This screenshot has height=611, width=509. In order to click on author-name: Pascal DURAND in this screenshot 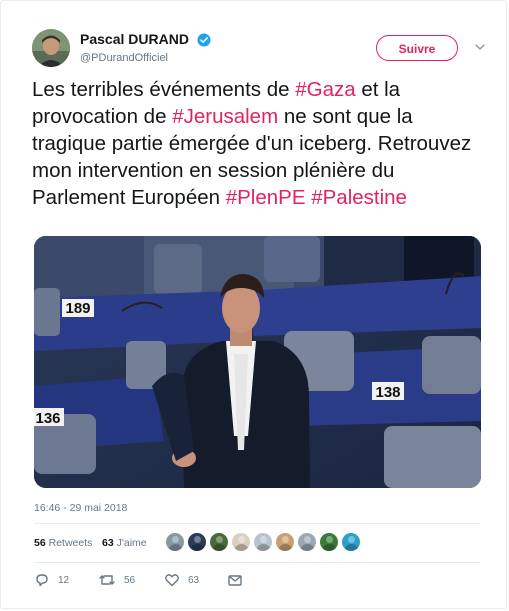, I will do `click(134, 39)`.